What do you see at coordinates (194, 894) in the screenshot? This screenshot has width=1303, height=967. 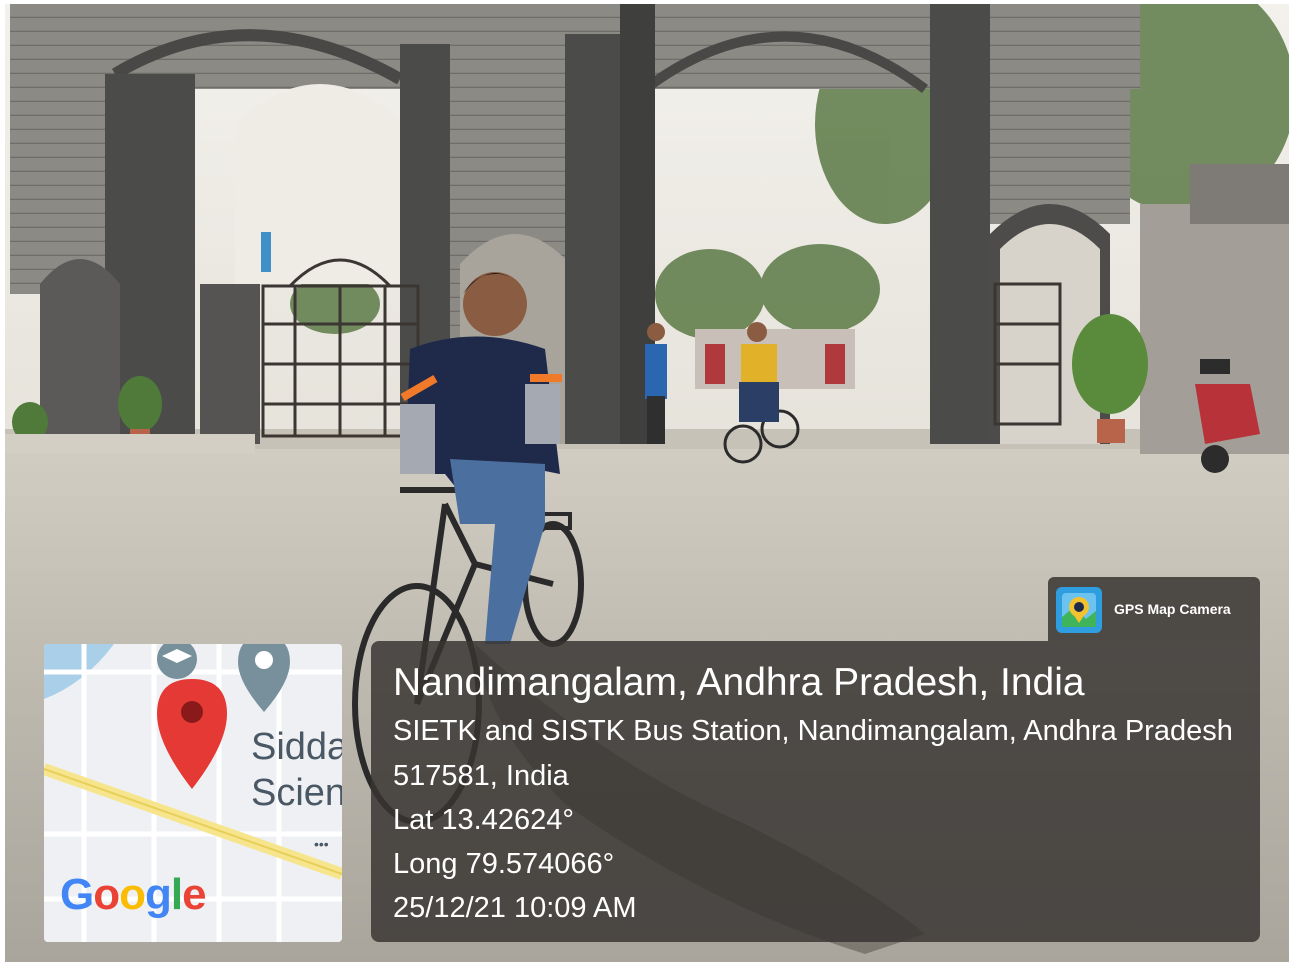 I see `google-logo-letter: e` at bounding box center [194, 894].